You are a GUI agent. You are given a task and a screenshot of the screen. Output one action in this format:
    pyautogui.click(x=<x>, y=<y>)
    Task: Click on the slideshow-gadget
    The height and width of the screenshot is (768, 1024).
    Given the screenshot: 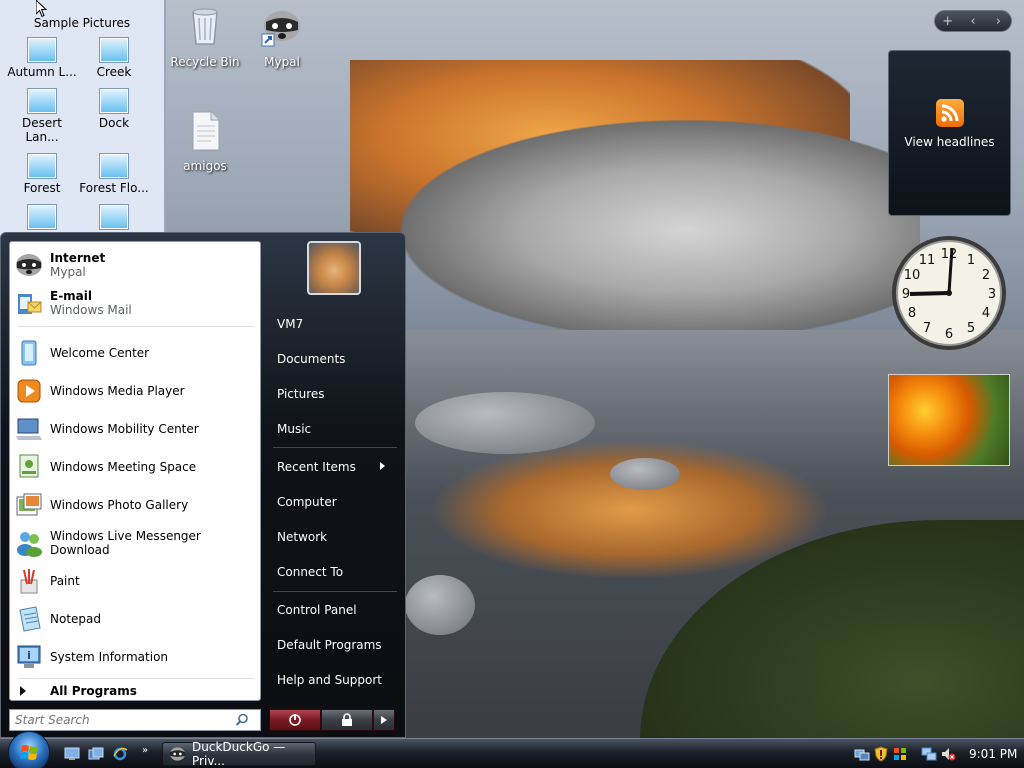 What is the action you would take?
    pyautogui.click(x=949, y=420)
    